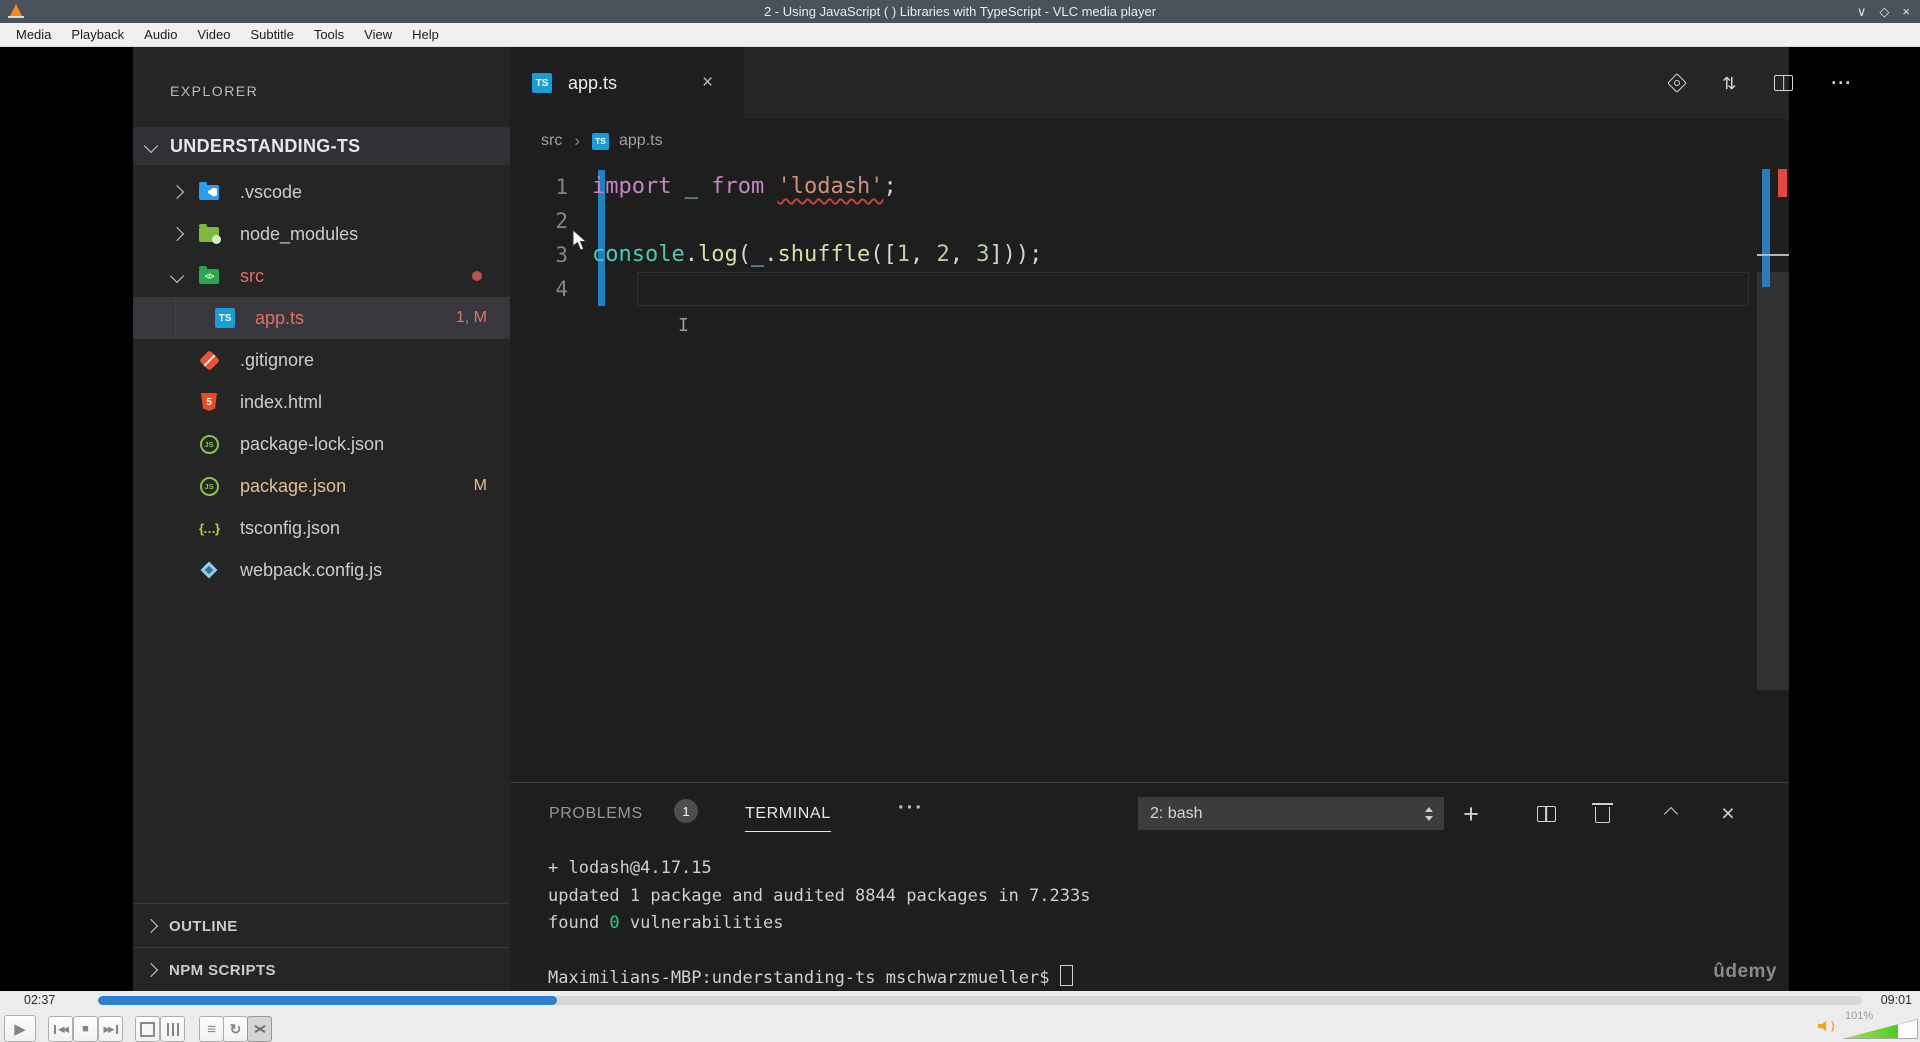 Image resolution: width=1920 pixels, height=1042 pixels. Describe the element at coordinates (321, 402) in the screenshot. I see `file-row-index-html: 5 index.html` at that location.